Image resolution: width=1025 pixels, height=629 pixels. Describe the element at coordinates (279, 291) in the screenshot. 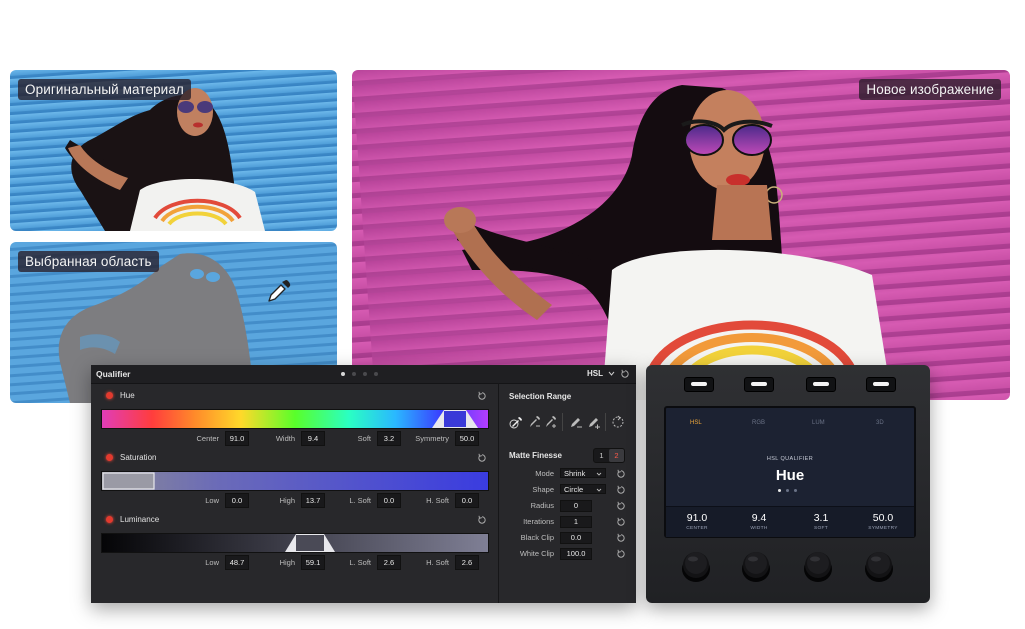

I see `eyedropper-cursor-icon` at that location.